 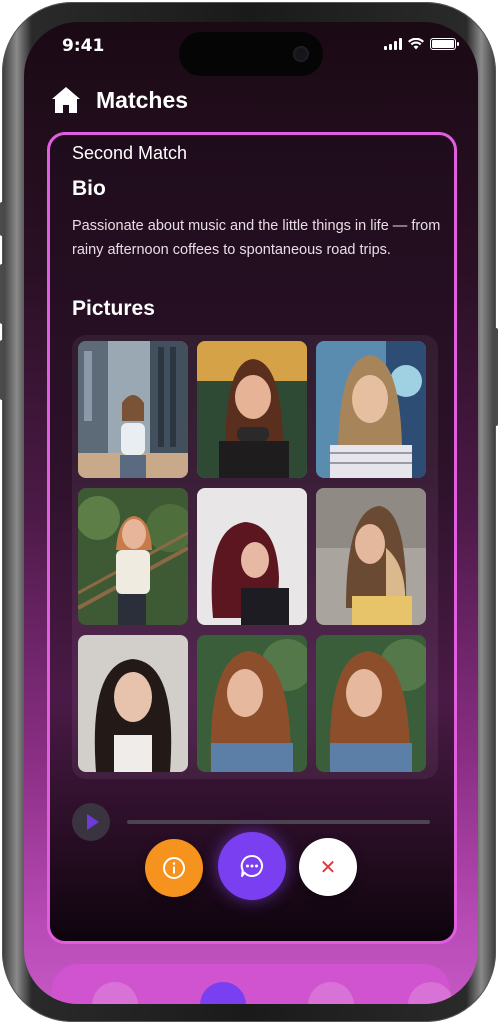 What do you see at coordinates (115, 993) in the screenshot?
I see `nav-home-icon` at bounding box center [115, 993].